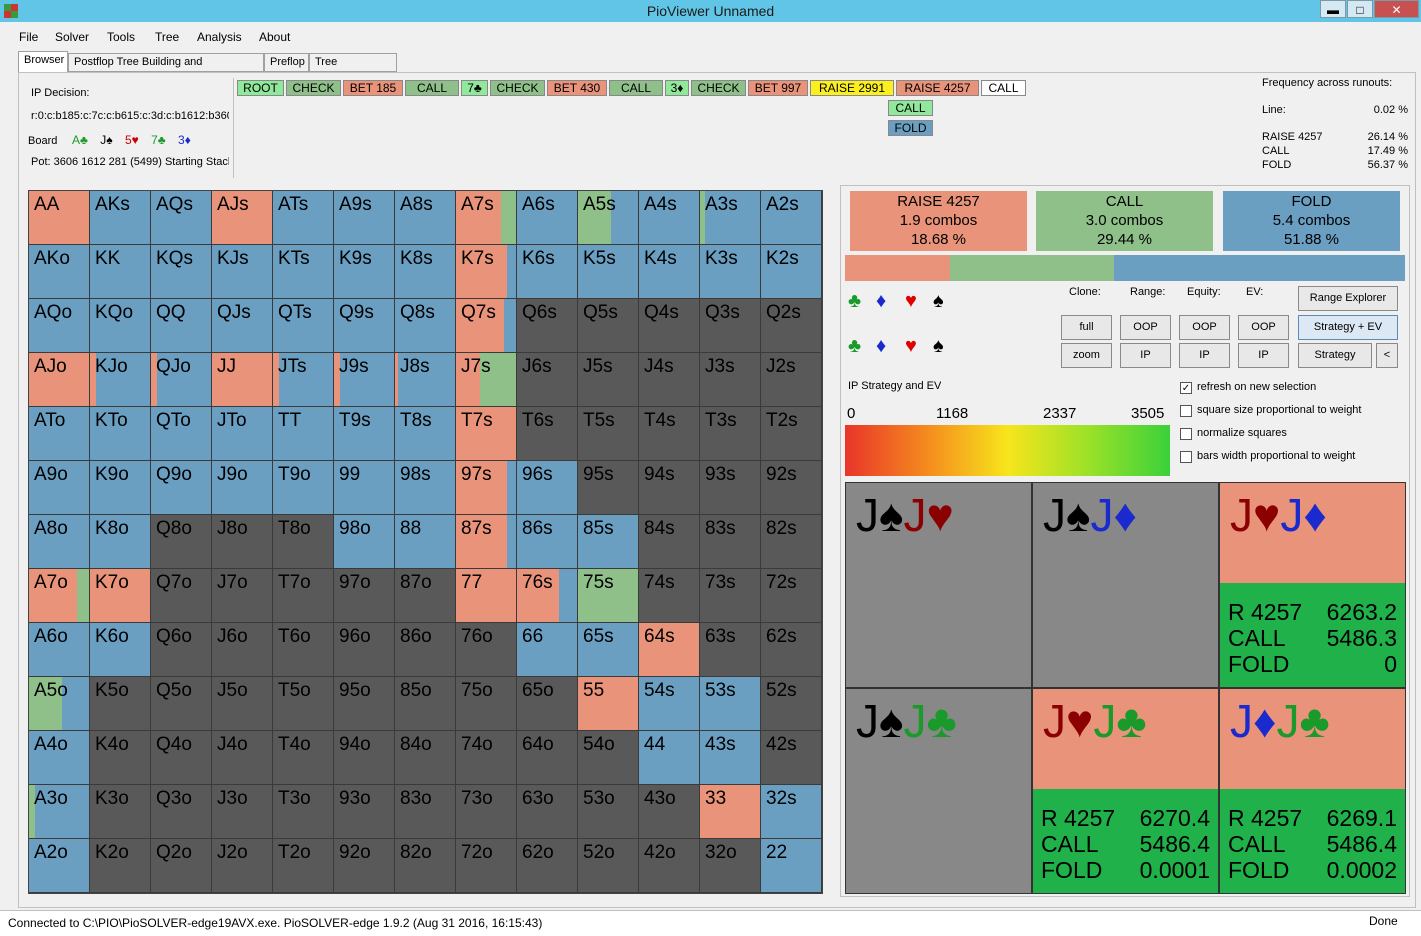 This screenshot has width=1421, height=936. Describe the element at coordinates (242, 488) in the screenshot. I see `matrix-cell: J9o` at that location.